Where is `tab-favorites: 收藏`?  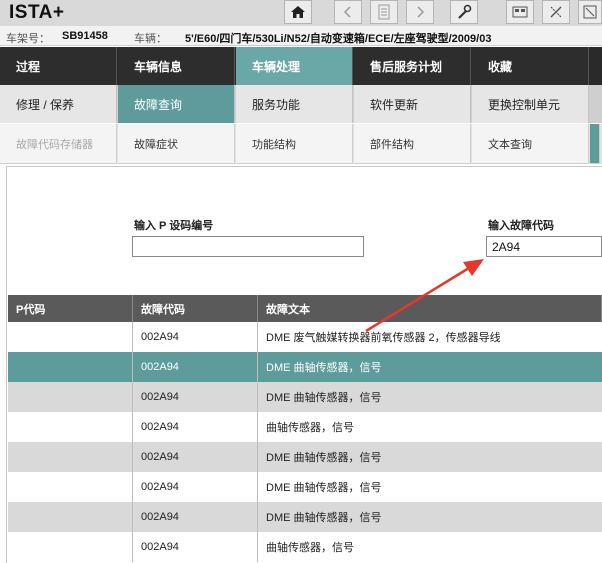
tab-favorites: 收藏 is located at coordinates (530, 66).